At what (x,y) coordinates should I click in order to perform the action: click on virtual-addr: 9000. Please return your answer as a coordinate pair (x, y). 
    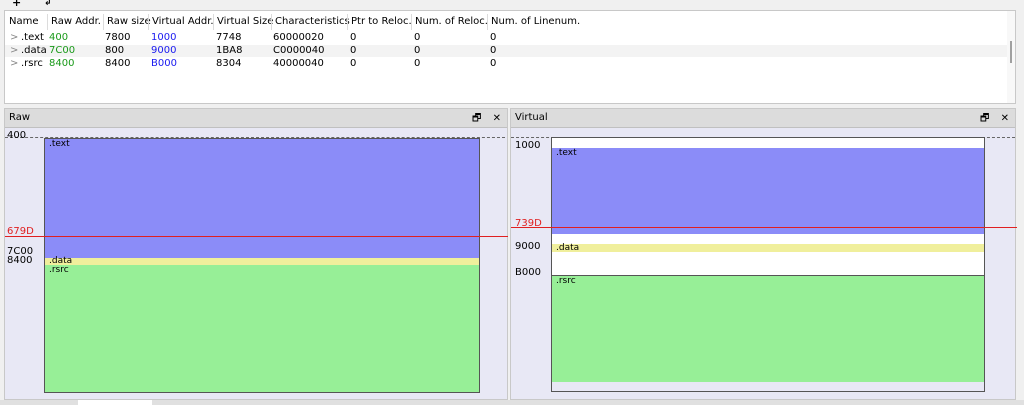
    Looking at the image, I should click on (164, 50).